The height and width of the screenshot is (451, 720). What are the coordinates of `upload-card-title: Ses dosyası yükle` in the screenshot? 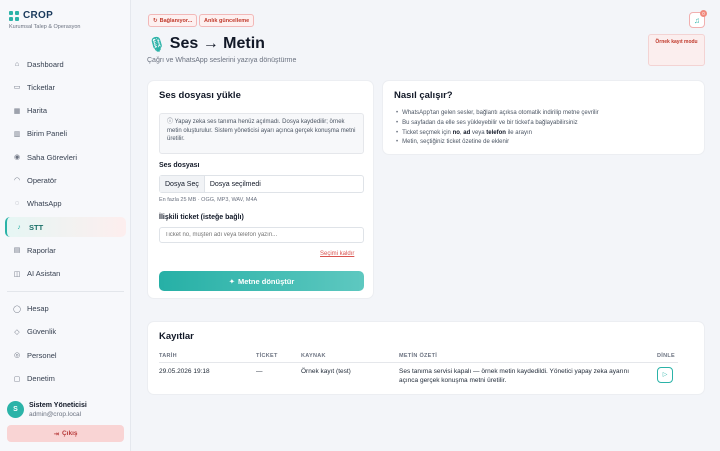 It's located at (200, 95).